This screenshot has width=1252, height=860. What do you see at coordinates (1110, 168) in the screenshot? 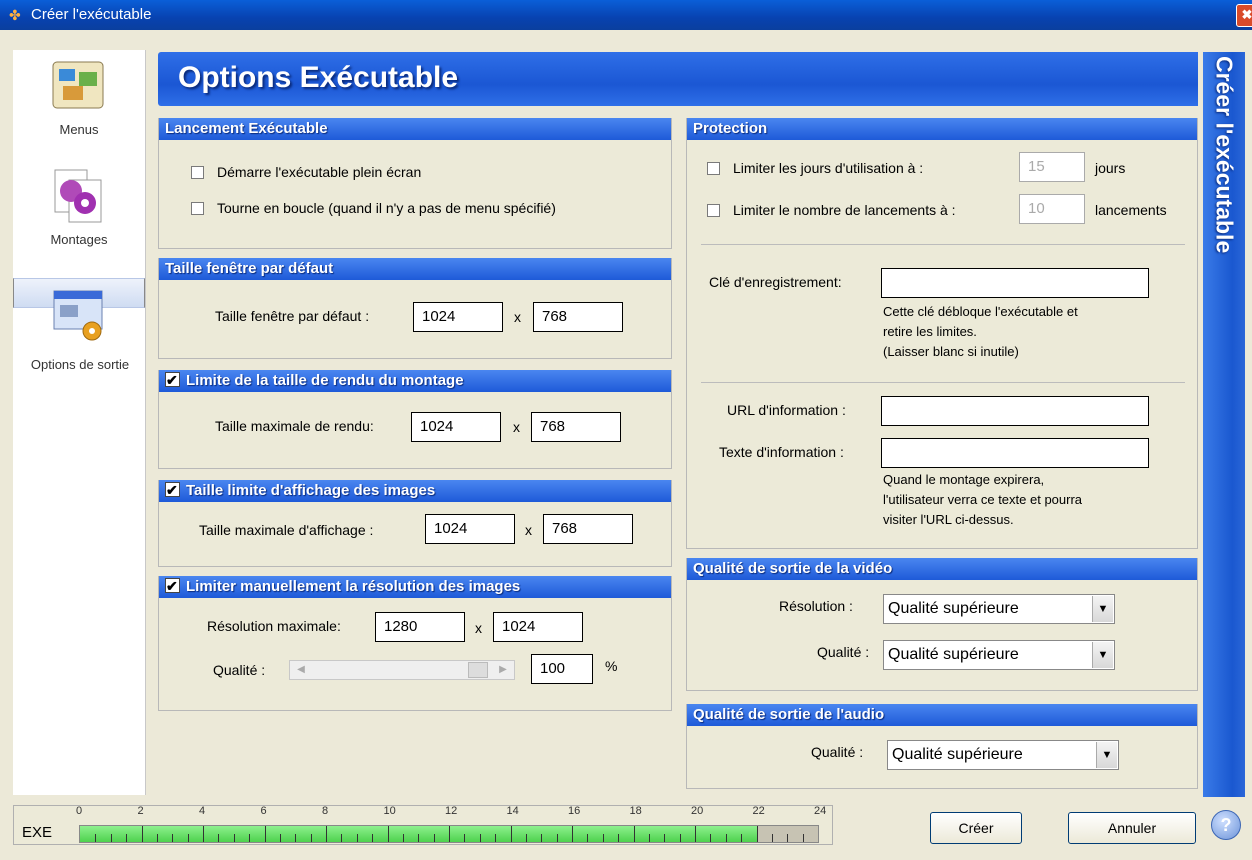
I see `limit-days-unit: jours` at bounding box center [1110, 168].